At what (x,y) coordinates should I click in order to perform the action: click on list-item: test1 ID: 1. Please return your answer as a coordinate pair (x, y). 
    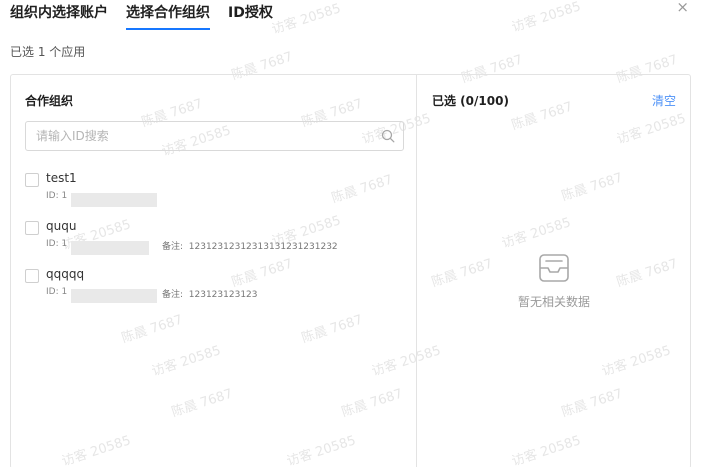
    Looking at the image, I should click on (215, 195).